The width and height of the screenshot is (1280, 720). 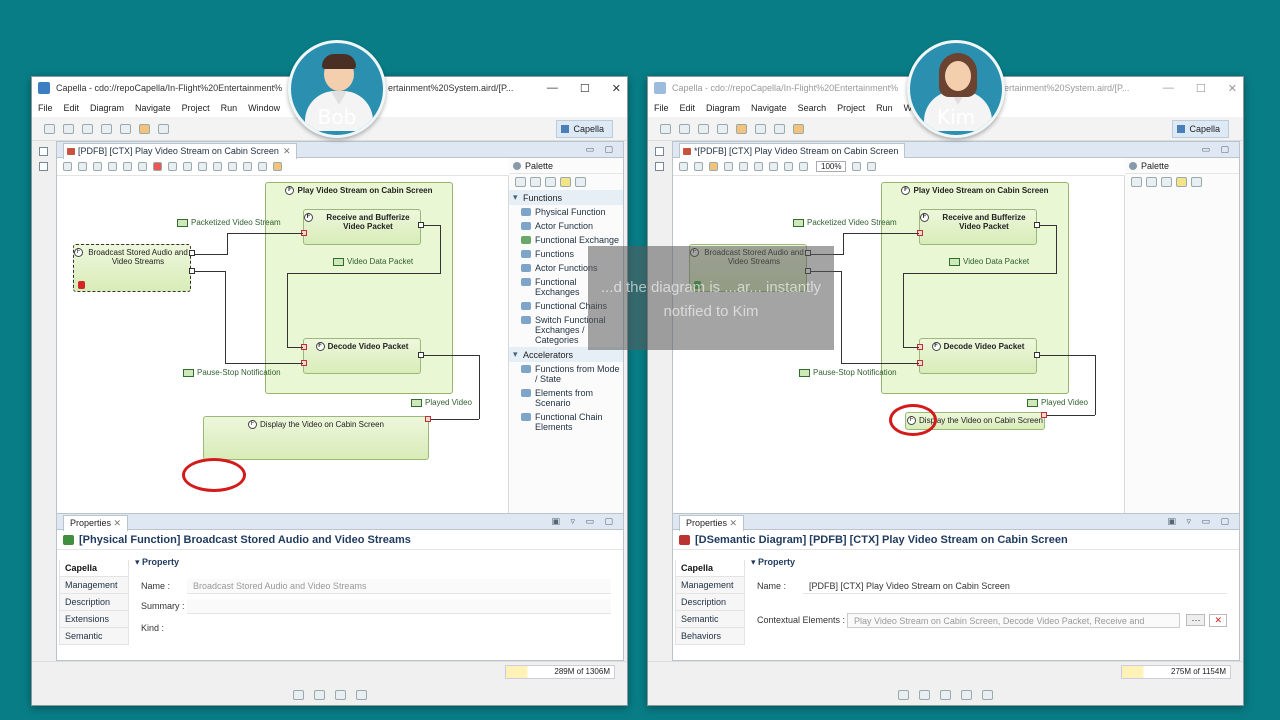 What do you see at coordinates (698, 166) in the screenshot?
I see `layer-icon` at bounding box center [698, 166].